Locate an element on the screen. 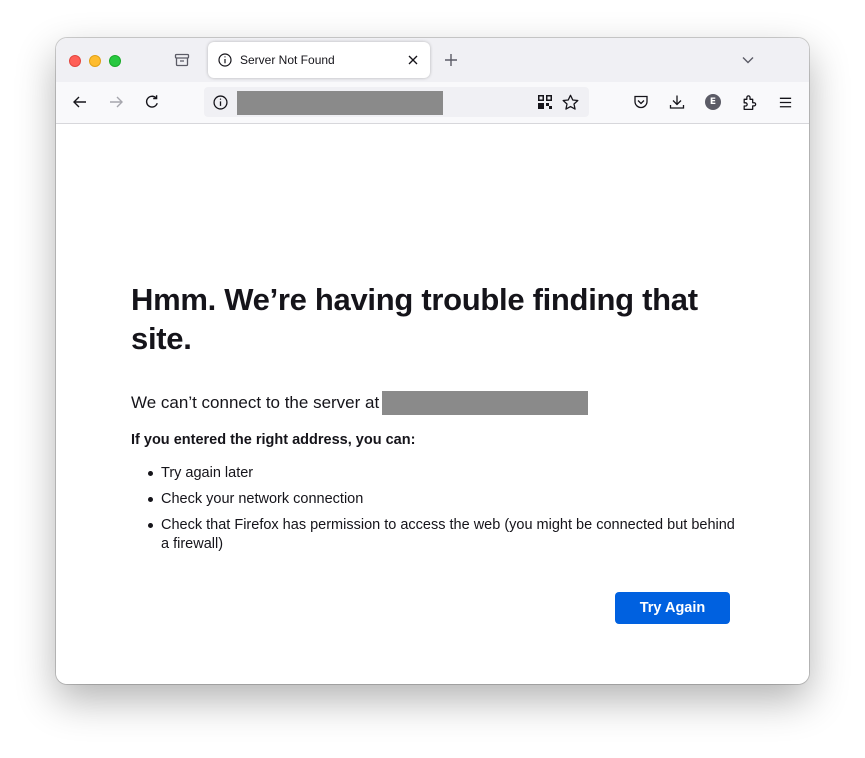  new-tab-button is located at coordinates (451, 60).